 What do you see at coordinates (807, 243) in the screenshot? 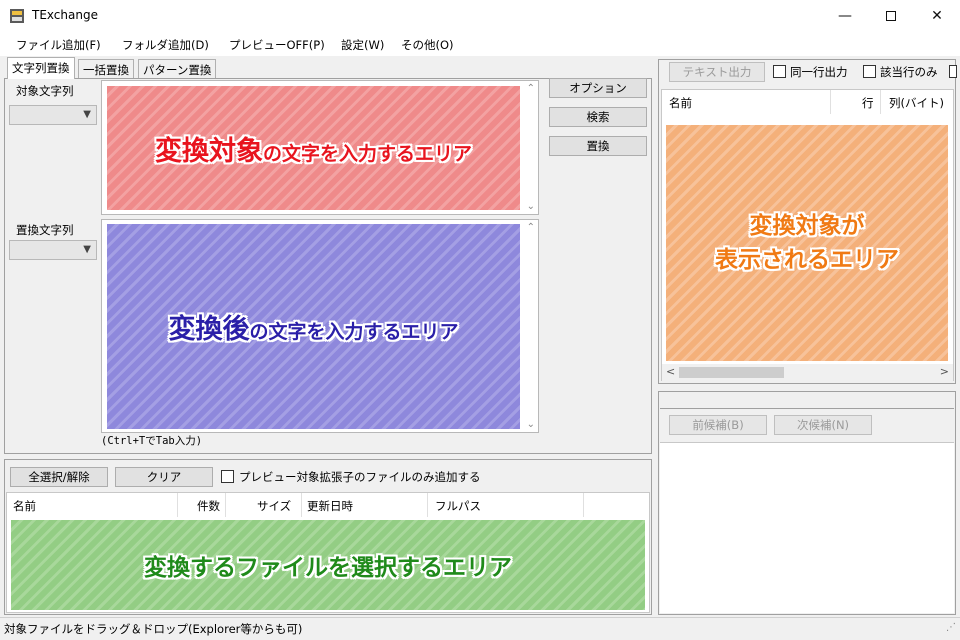
I see `results-area-overlay: 変換対象が 表示されるエリア` at bounding box center [807, 243].